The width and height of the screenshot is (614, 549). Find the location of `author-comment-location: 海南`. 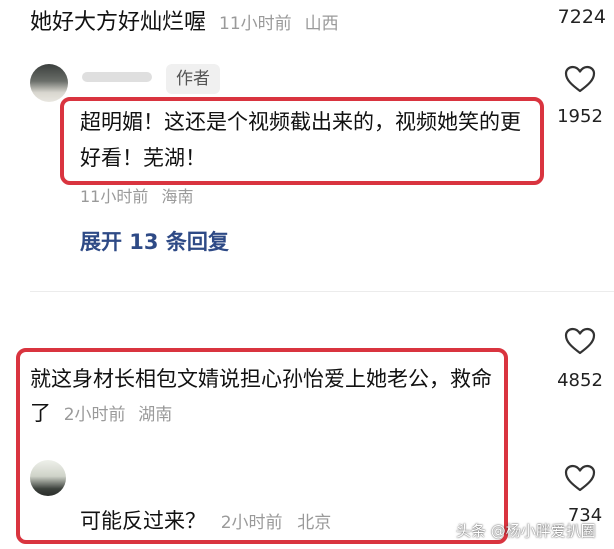

author-comment-location: 海南 is located at coordinates (177, 196).